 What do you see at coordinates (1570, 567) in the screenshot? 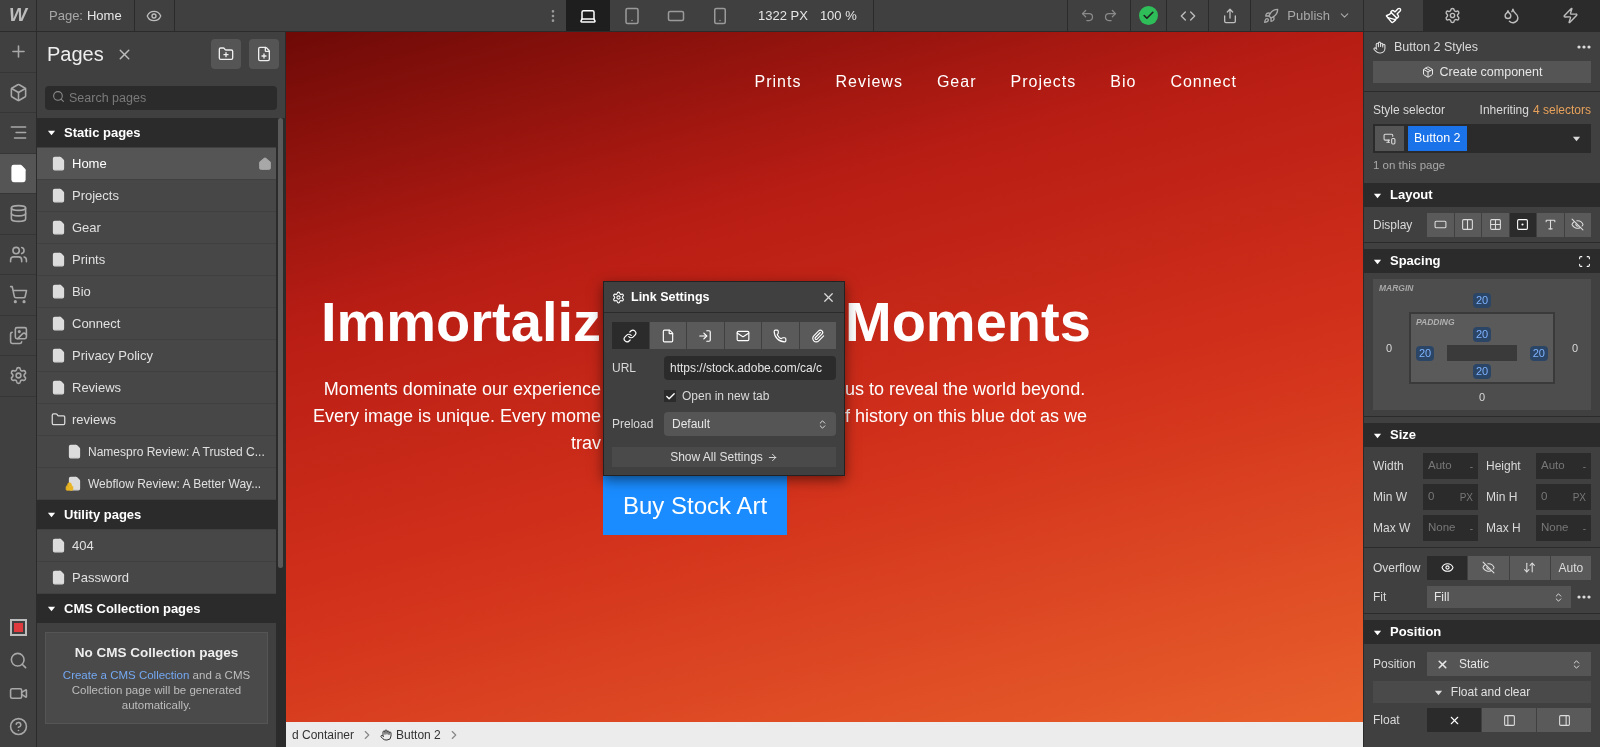
I see `overflow-option: Auto` at bounding box center [1570, 567].